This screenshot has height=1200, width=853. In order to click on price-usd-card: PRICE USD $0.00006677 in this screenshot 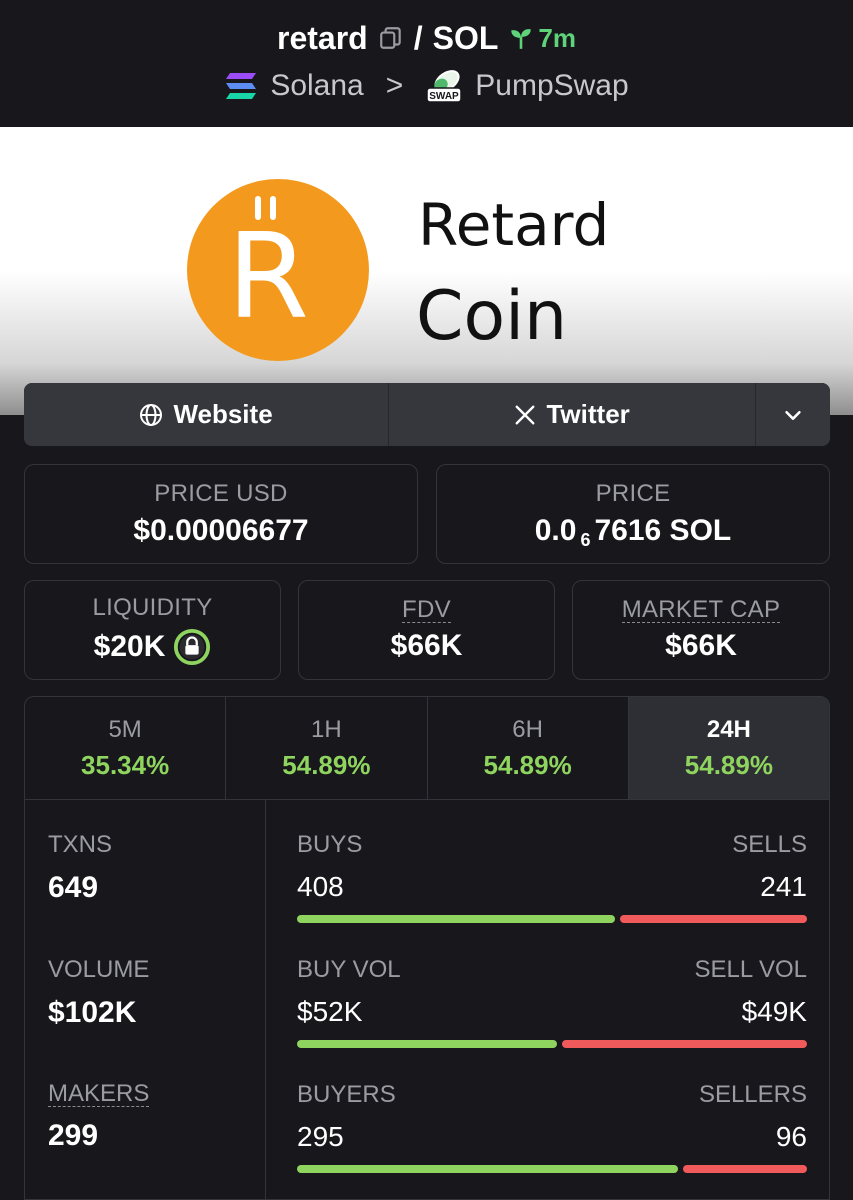, I will do `click(221, 514)`.